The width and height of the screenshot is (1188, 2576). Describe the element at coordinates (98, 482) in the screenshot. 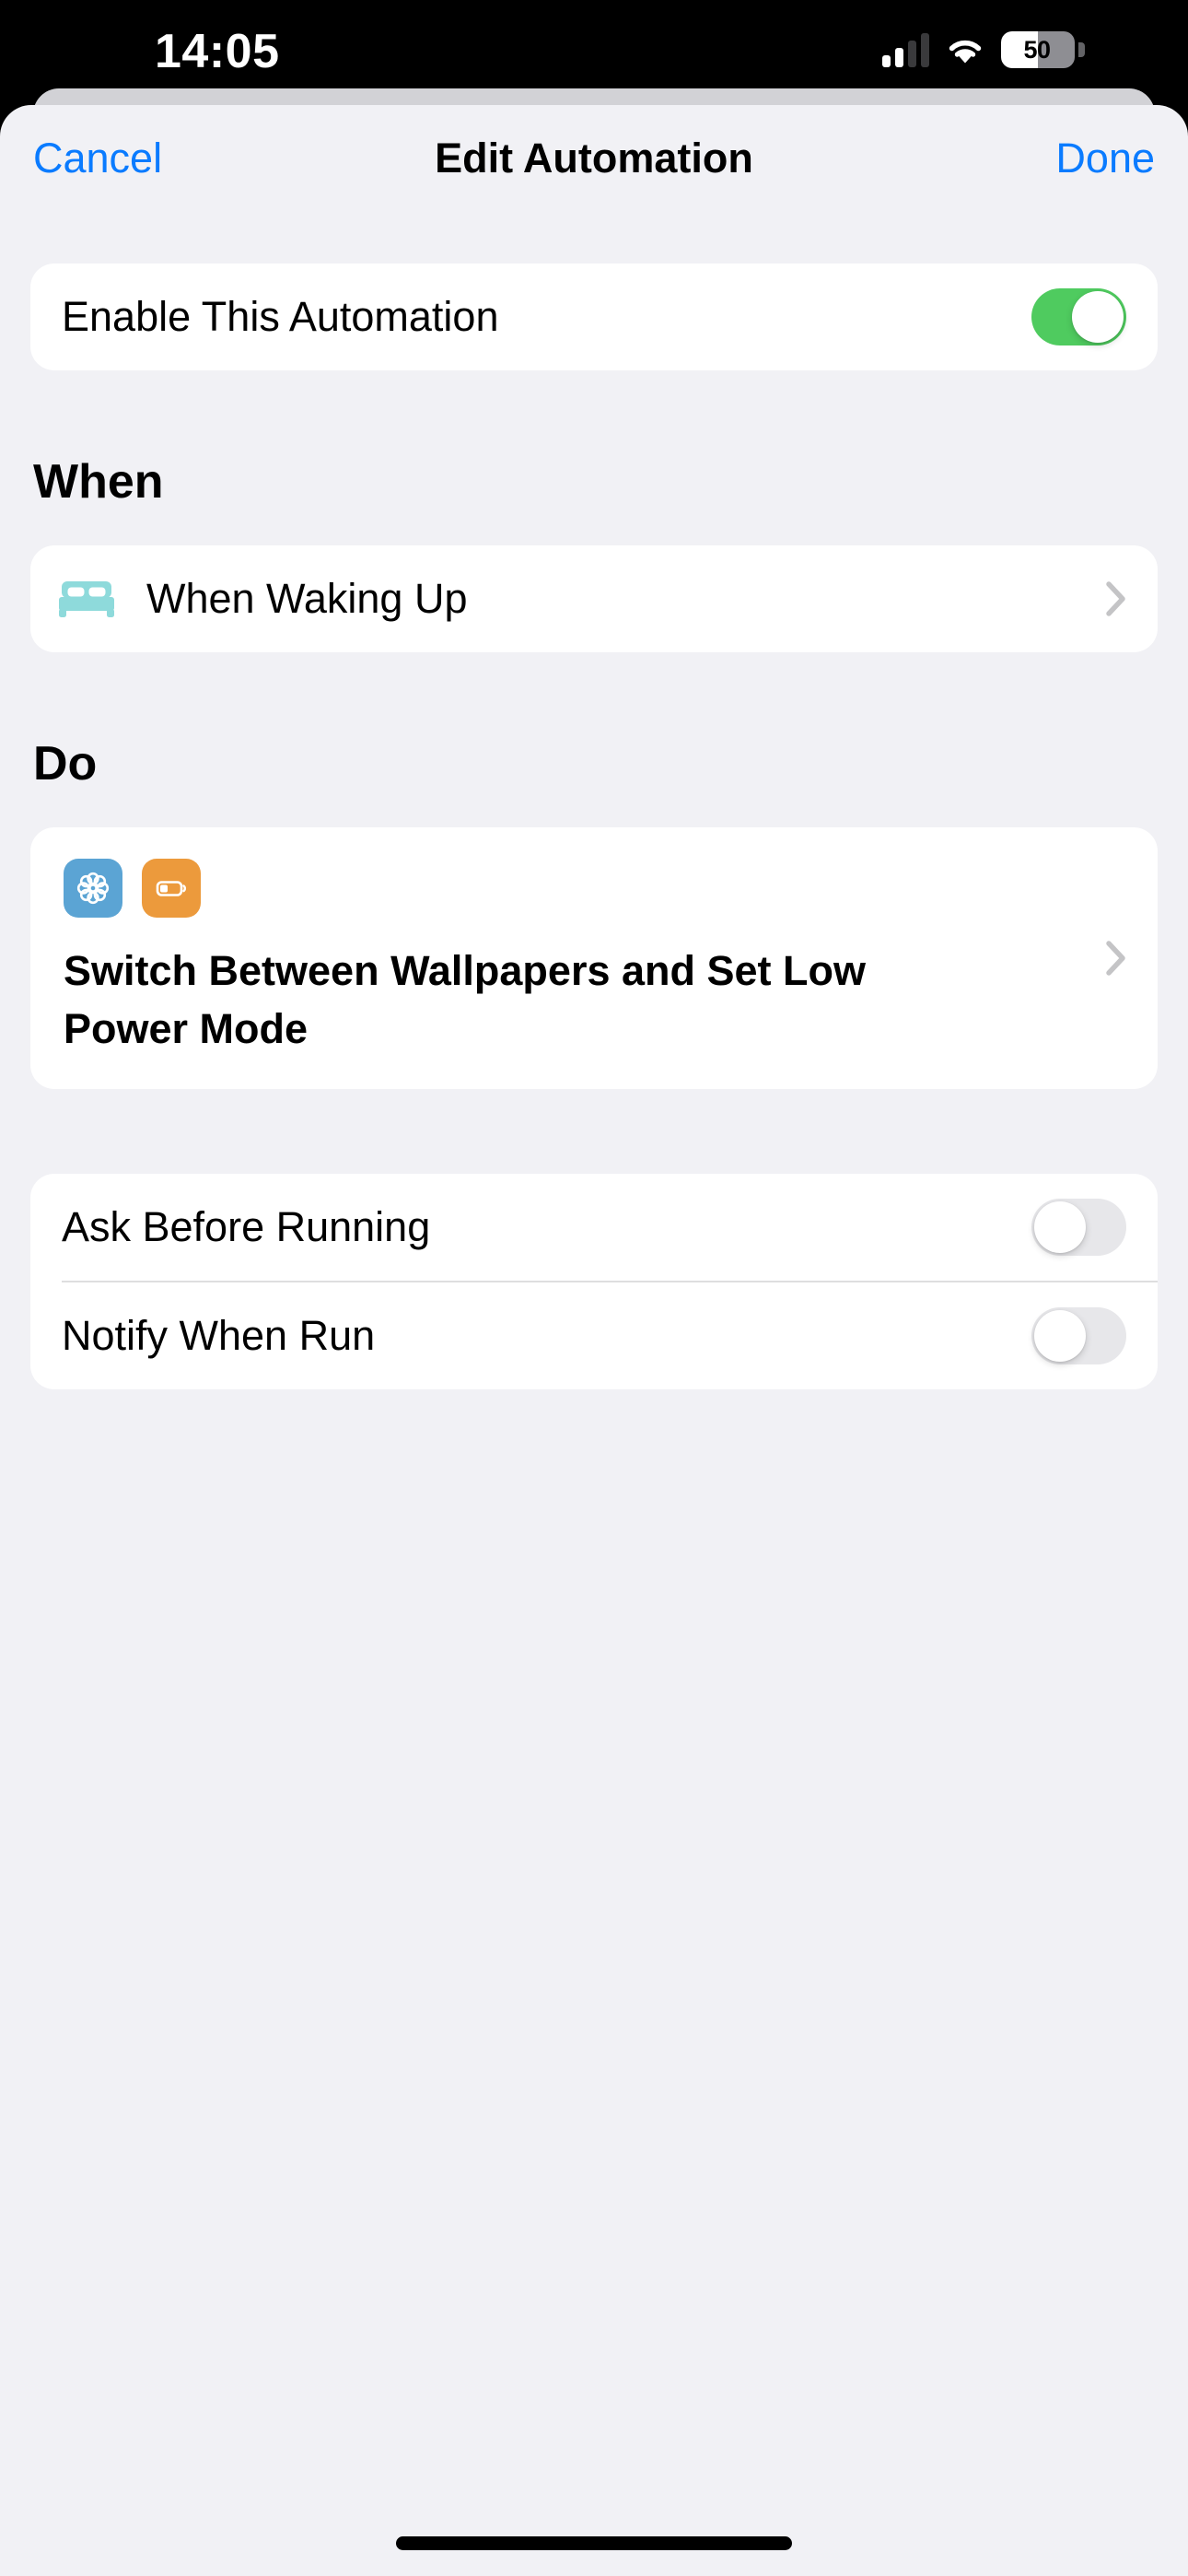

I see `when-section-header: When` at that location.